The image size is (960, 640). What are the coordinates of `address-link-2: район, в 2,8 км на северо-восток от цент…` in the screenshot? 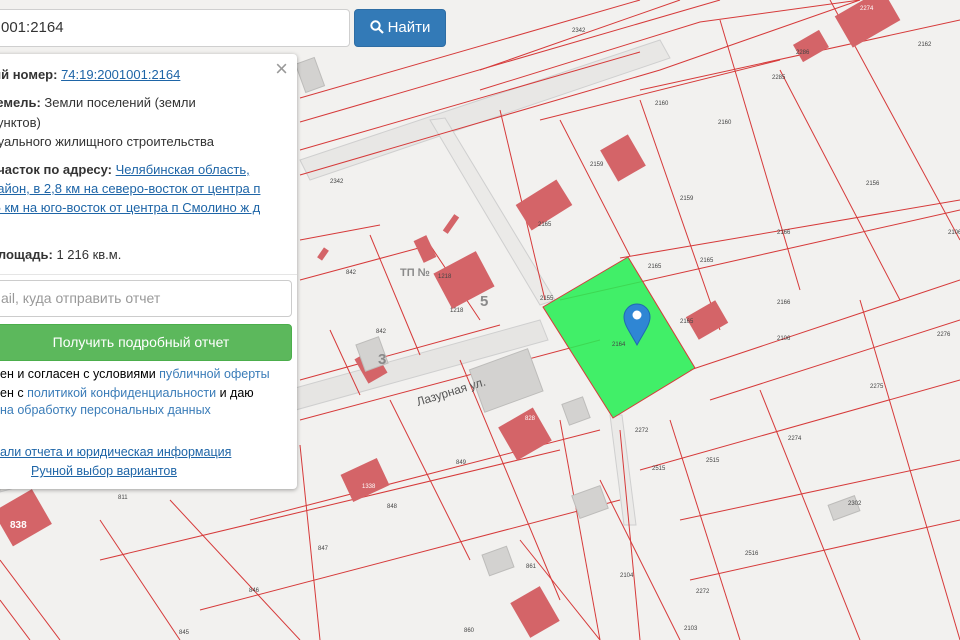 It's located at (130, 188).